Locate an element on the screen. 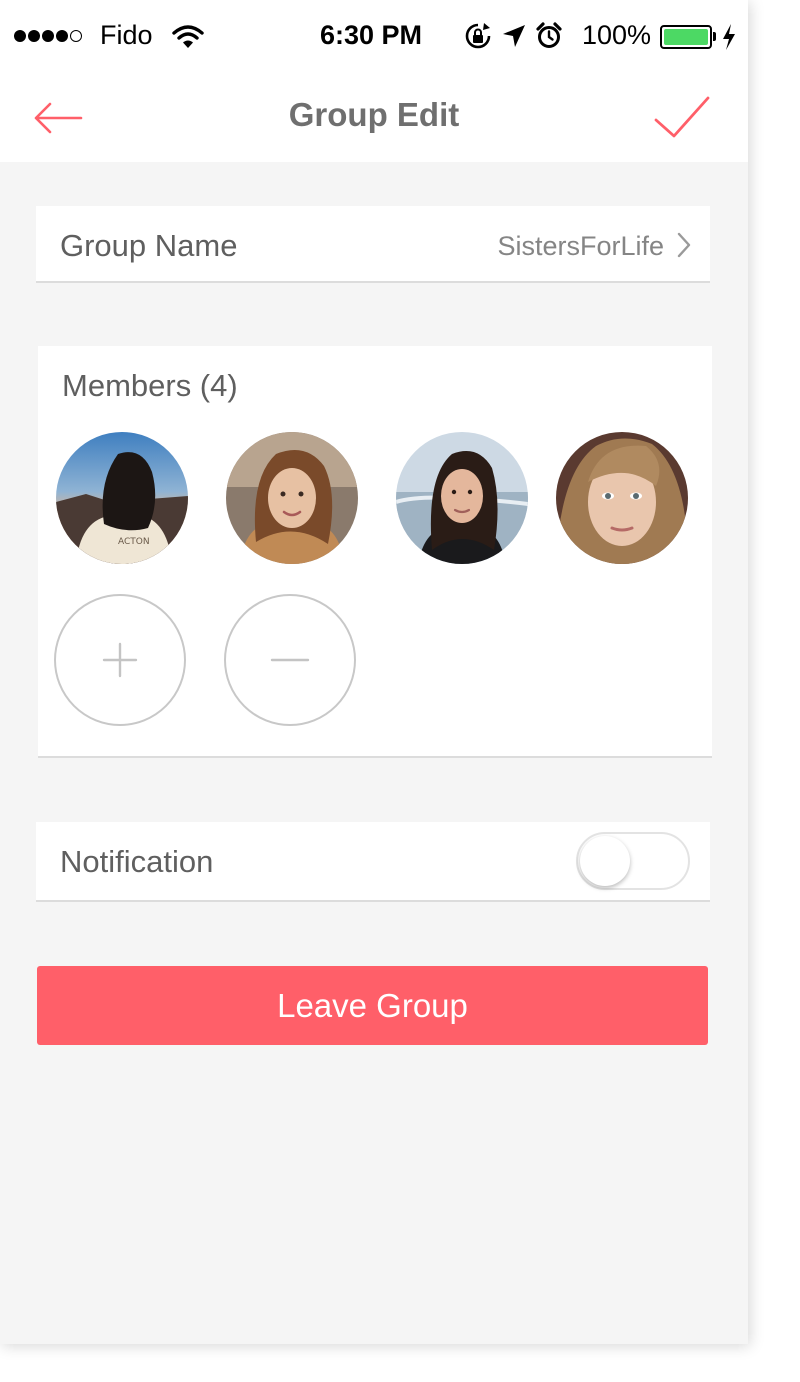 This screenshot has height=1382, width=800. location-arrow-icon is located at coordinates (514, 38).